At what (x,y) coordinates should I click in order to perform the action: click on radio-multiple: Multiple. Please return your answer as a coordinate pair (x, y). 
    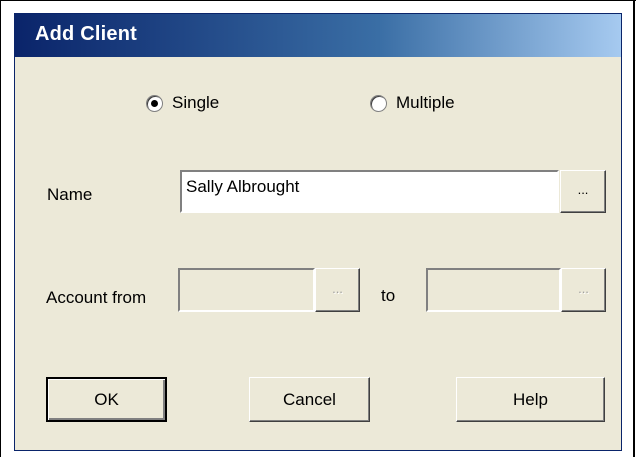
    Looking at the image, I should click on (412, 103).